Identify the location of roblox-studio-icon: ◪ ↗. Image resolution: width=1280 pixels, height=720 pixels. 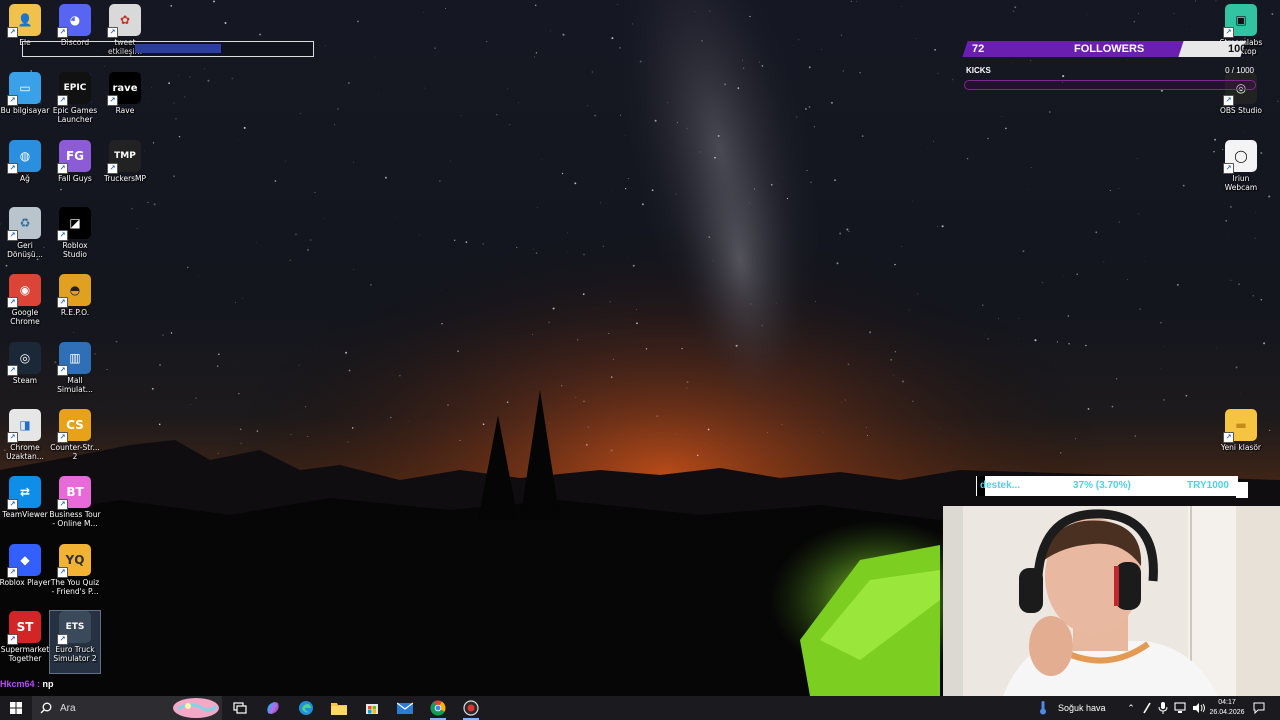
(74, 224).